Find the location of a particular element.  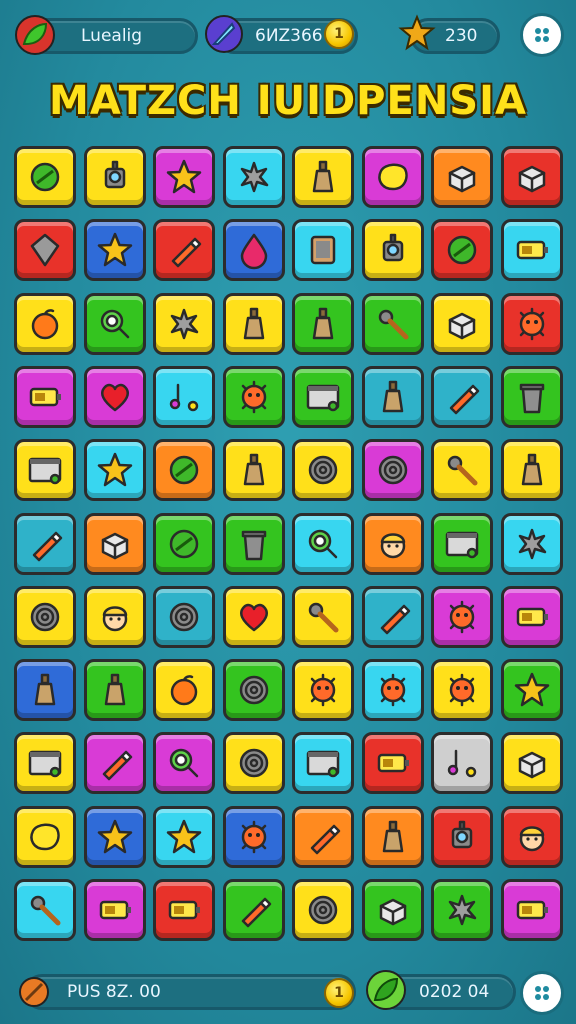

note-icon is located at coordinates (184, 397).